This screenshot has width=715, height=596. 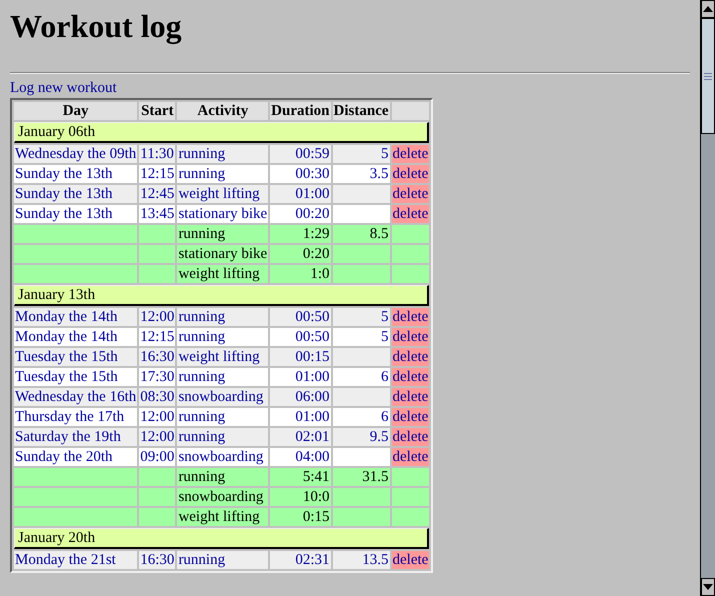 What do you see at coordinates (300, 560) in the screenshot?
I see `duration-link: 02:31` at bounding box center [300, 560].